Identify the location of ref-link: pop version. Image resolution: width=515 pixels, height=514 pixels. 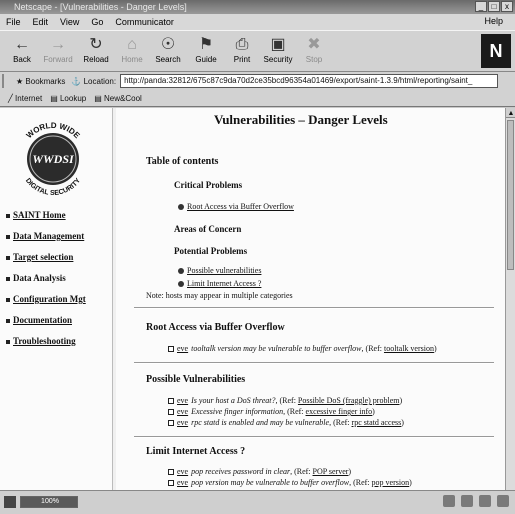
(391, 482).